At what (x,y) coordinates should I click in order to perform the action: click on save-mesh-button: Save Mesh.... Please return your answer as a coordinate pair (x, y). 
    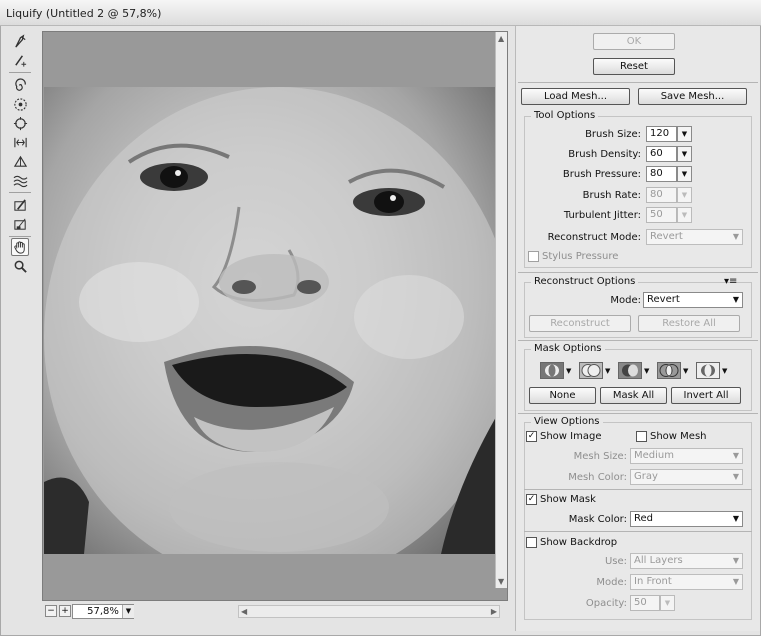
    Looking at the image, I should click on (692, 96).